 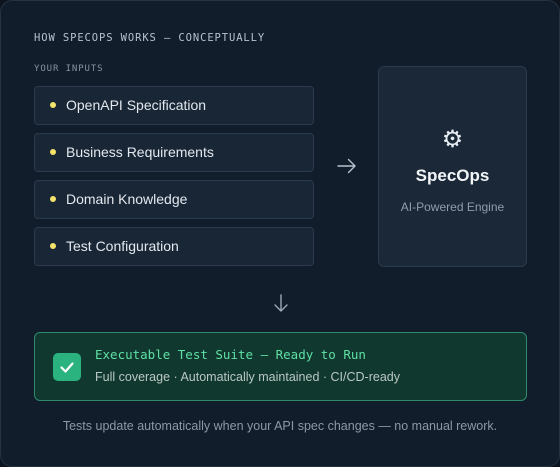 I want to click on gear-icon: ⚙, so click(x=452, y=139).